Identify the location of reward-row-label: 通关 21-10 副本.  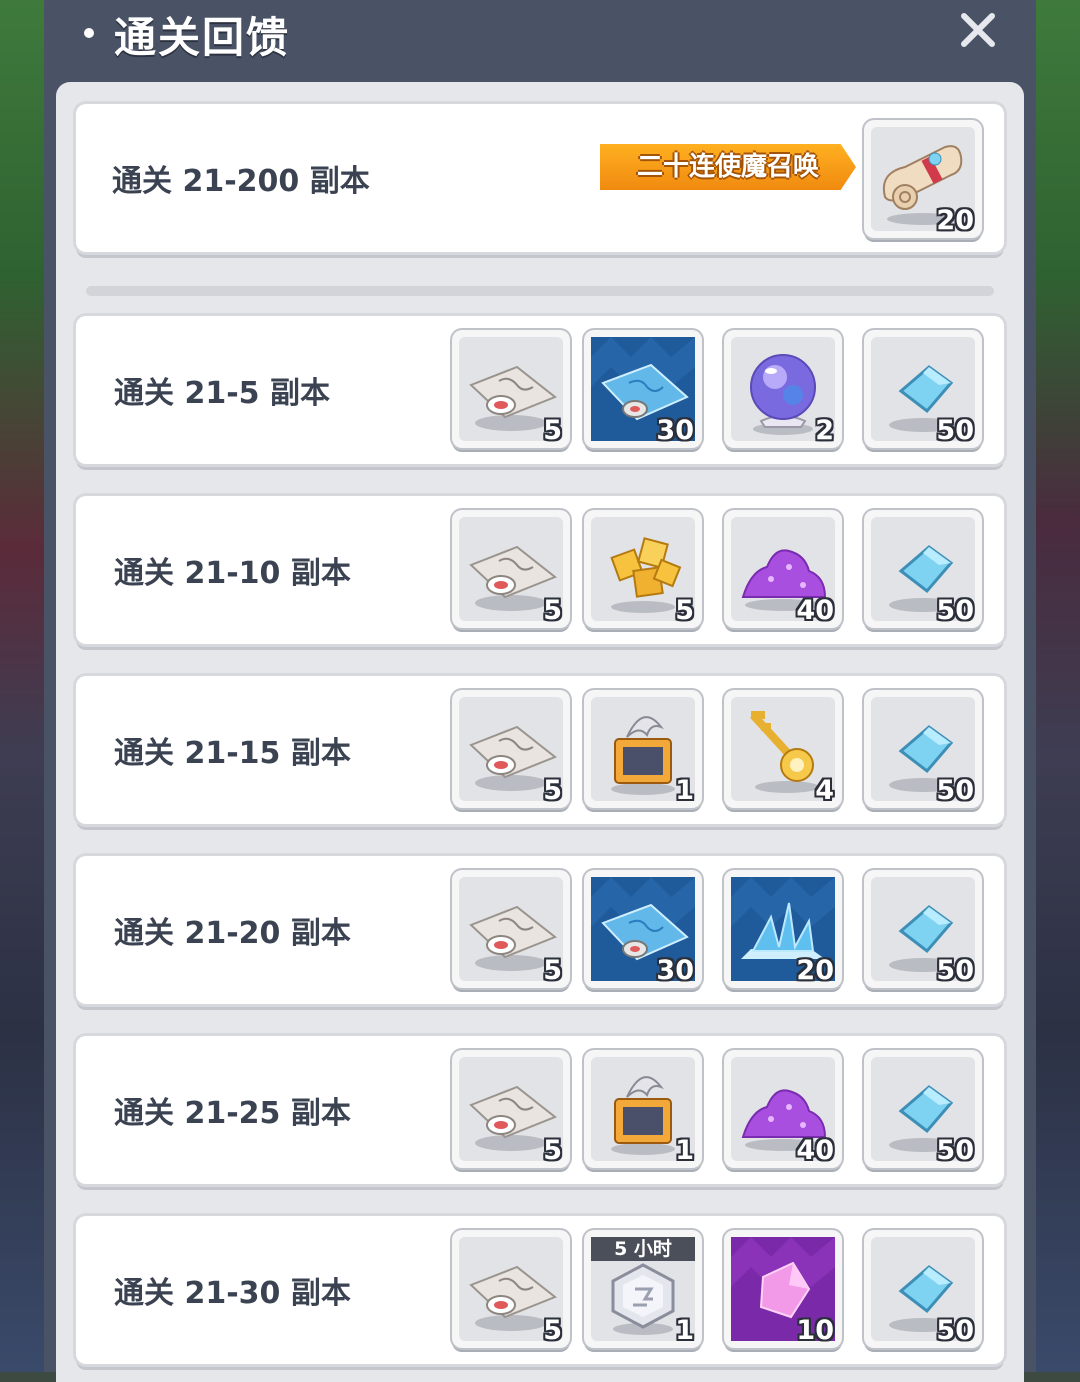
(232, 573).